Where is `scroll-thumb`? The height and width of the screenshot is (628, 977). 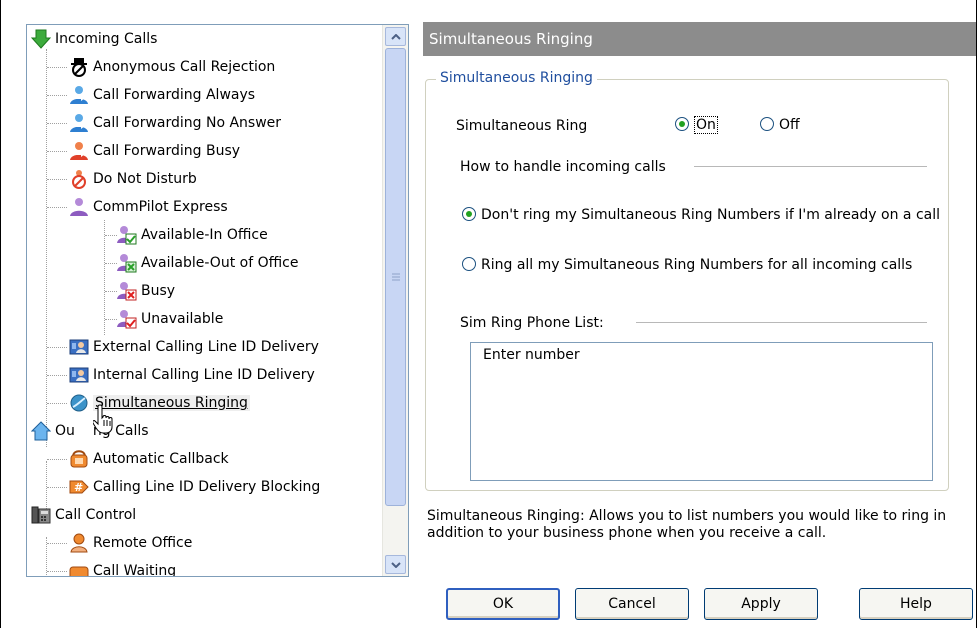
scroll-thumb is located at coordinates (395, 277).